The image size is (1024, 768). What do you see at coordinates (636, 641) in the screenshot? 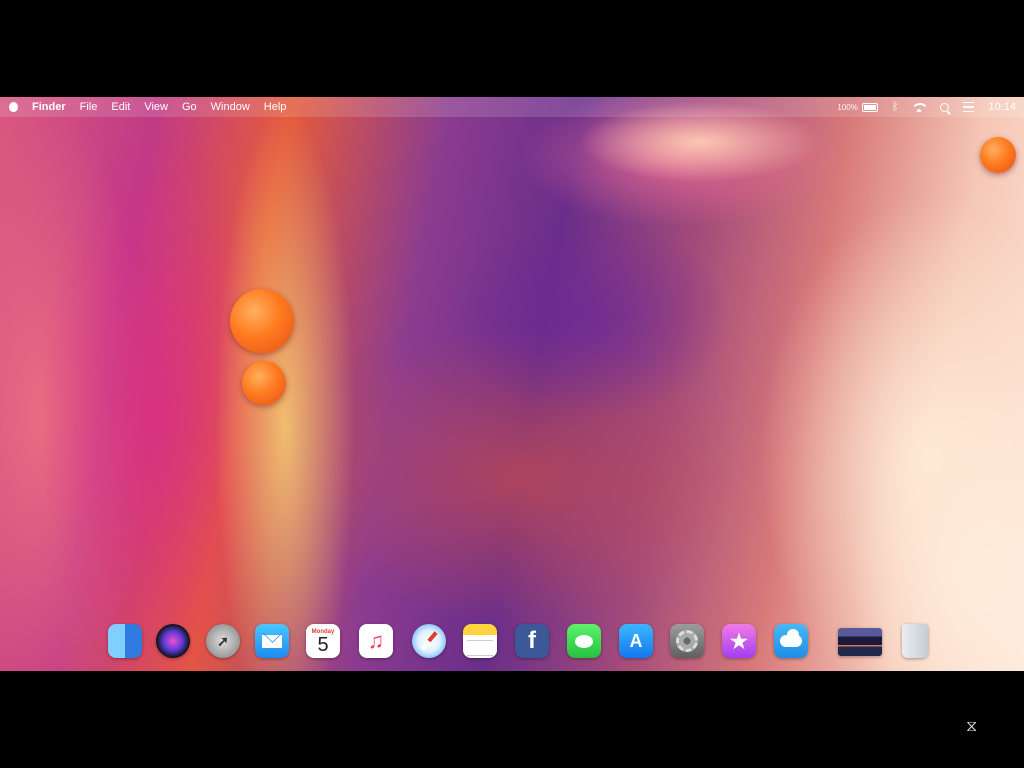
I see `app-store-app-icon: A` at bounding box center [636, 641].